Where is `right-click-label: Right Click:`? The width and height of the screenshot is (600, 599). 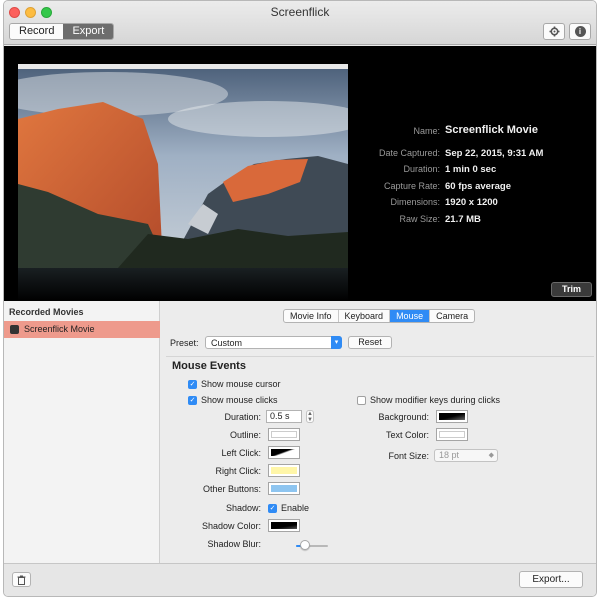
right-click-label: Right Click: is located at coordinates (238, 471).